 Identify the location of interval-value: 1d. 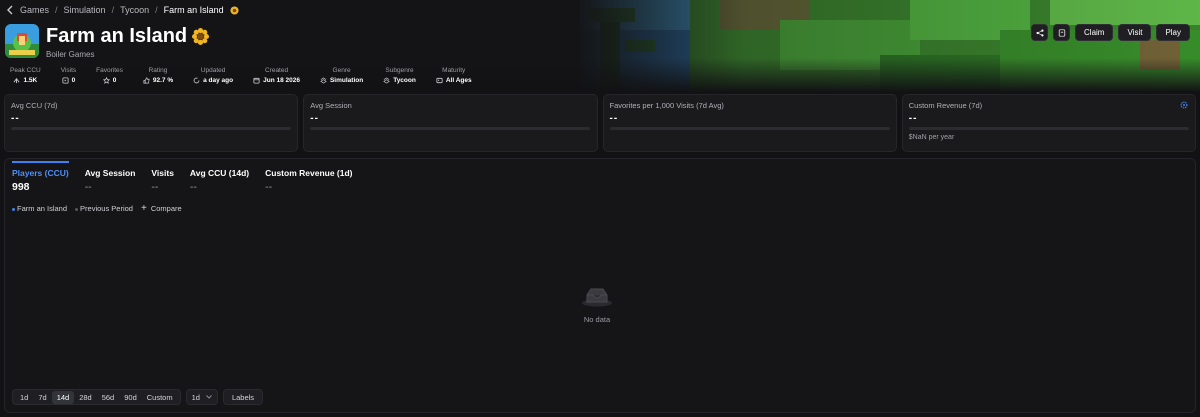
(195, 397).